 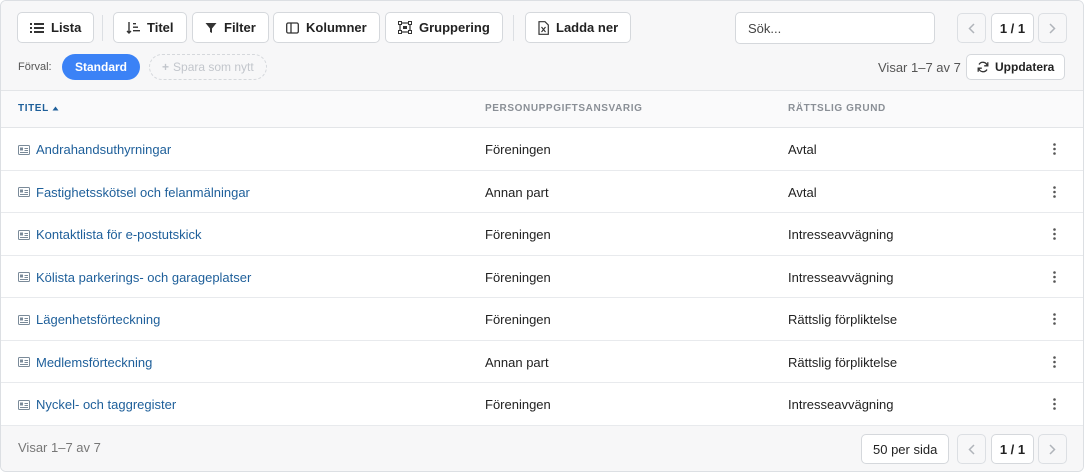 What do you see at coordinates (211, 27) in the screenshot?
I see `filter-icon` at bounding box center [211, 27].